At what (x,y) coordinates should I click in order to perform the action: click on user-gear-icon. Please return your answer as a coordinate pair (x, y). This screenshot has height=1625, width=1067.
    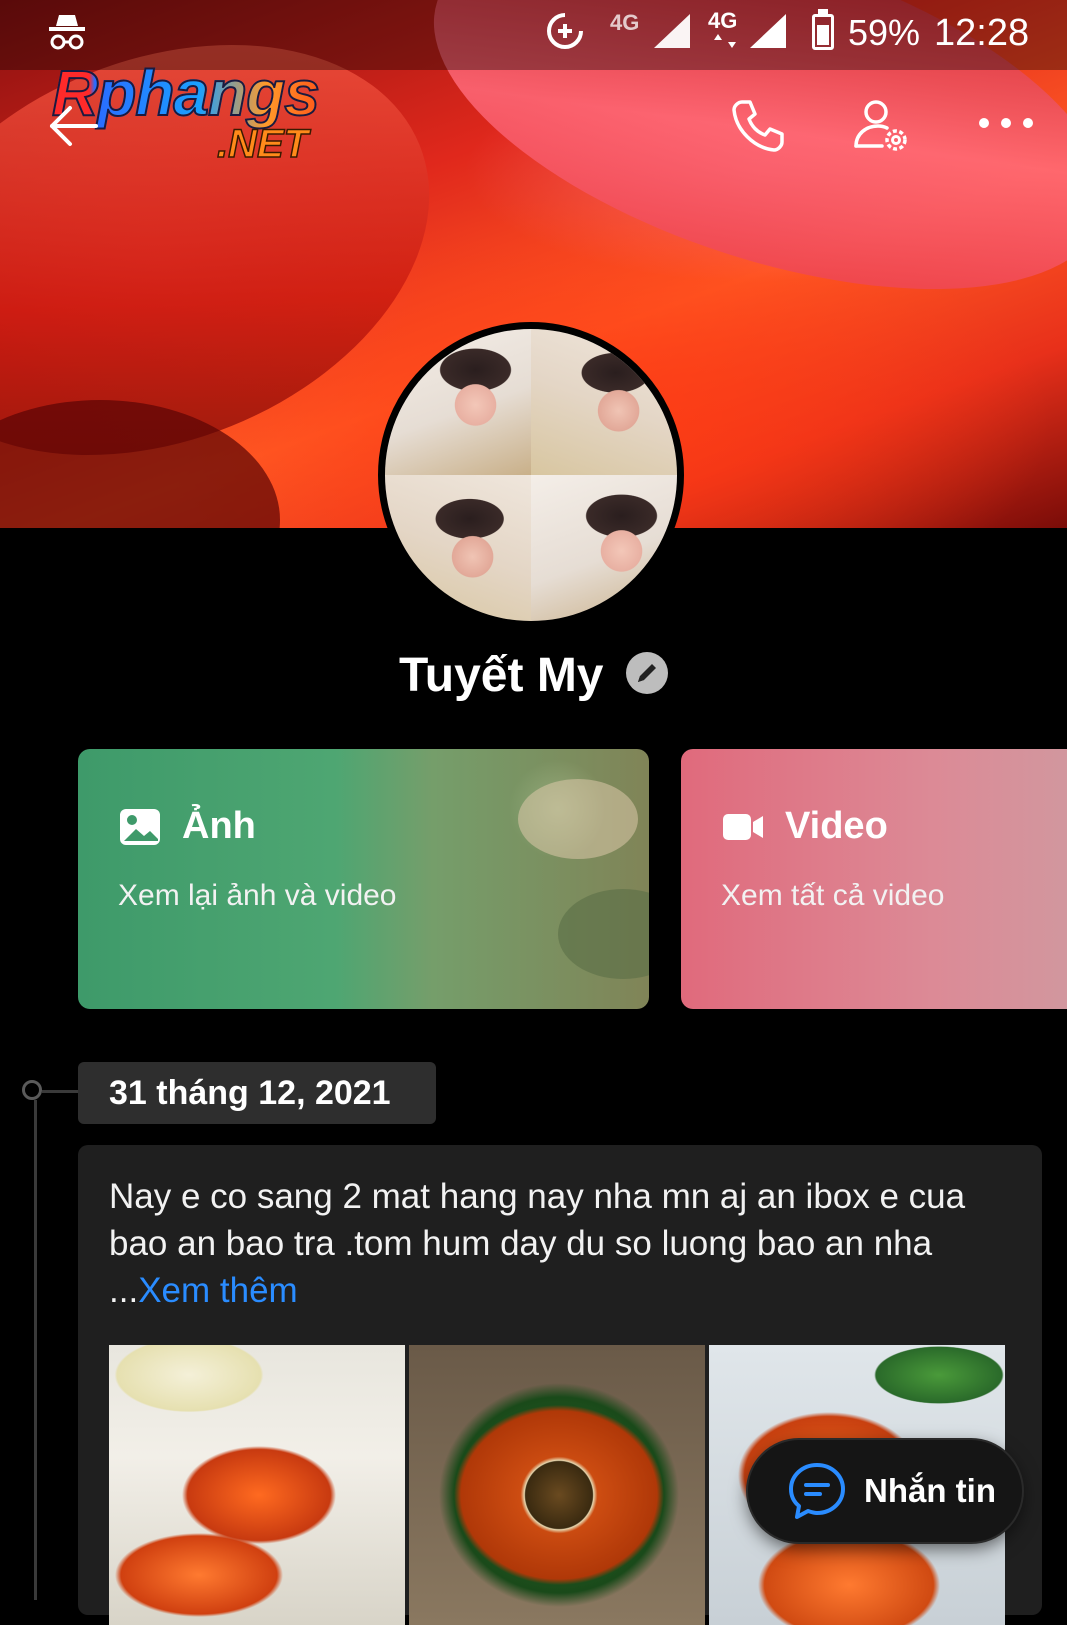
    Looking at the image, I should click on (882, 126).